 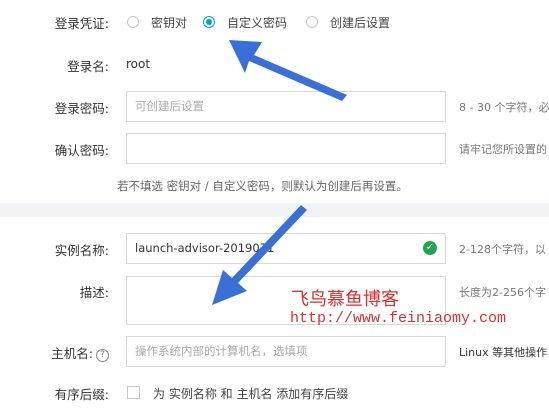 I want to click on watermark-url: http://www.feiniaomy.com, so click(x=398, y=318).